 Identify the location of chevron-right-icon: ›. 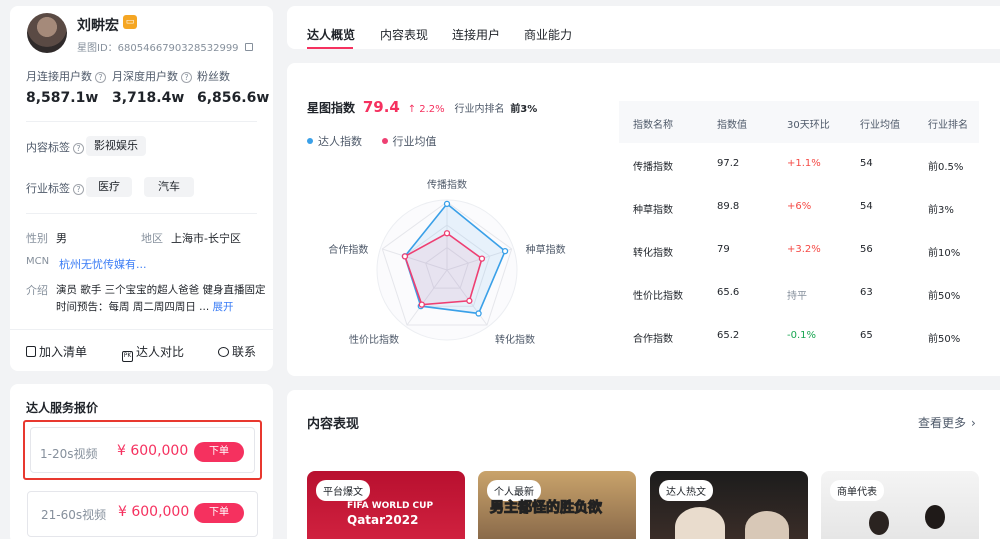
(973, 423).